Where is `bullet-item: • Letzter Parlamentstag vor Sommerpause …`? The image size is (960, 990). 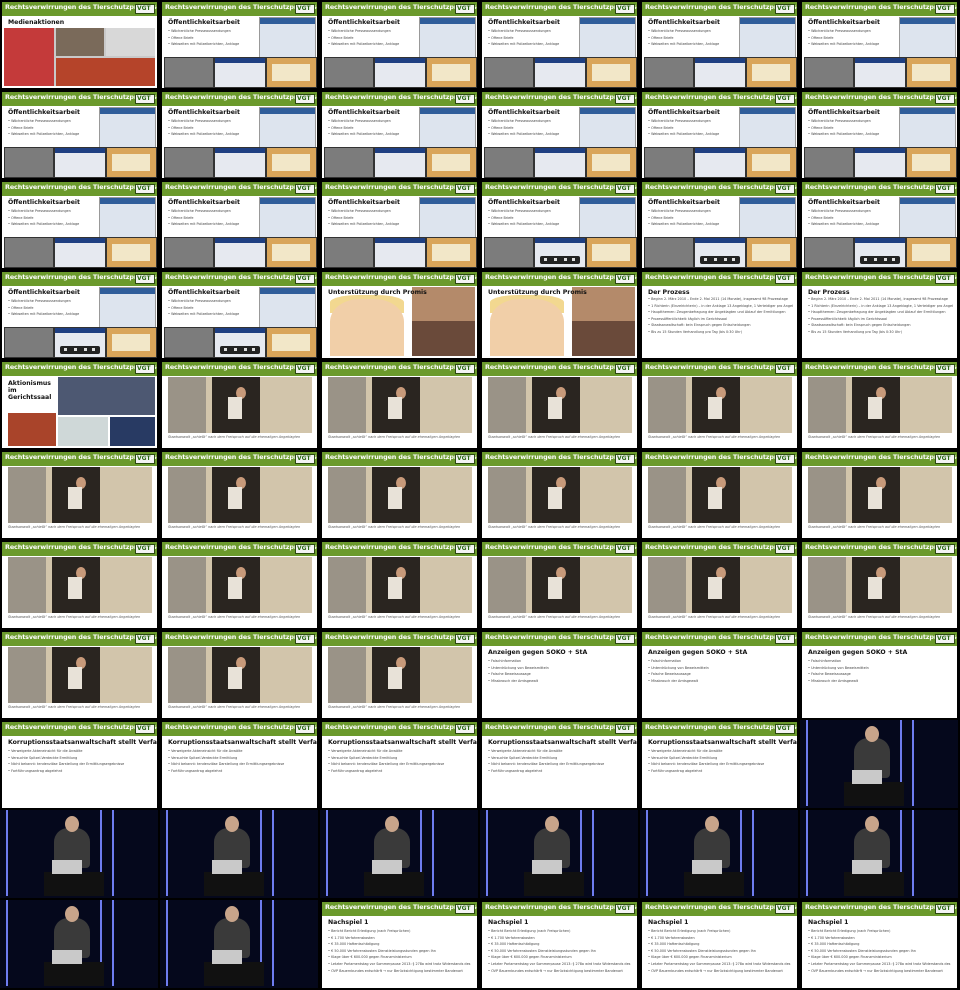
bullet-item: • Letzter Parlamentstag vor Sommerpause … is located at coordinates (399, 963).